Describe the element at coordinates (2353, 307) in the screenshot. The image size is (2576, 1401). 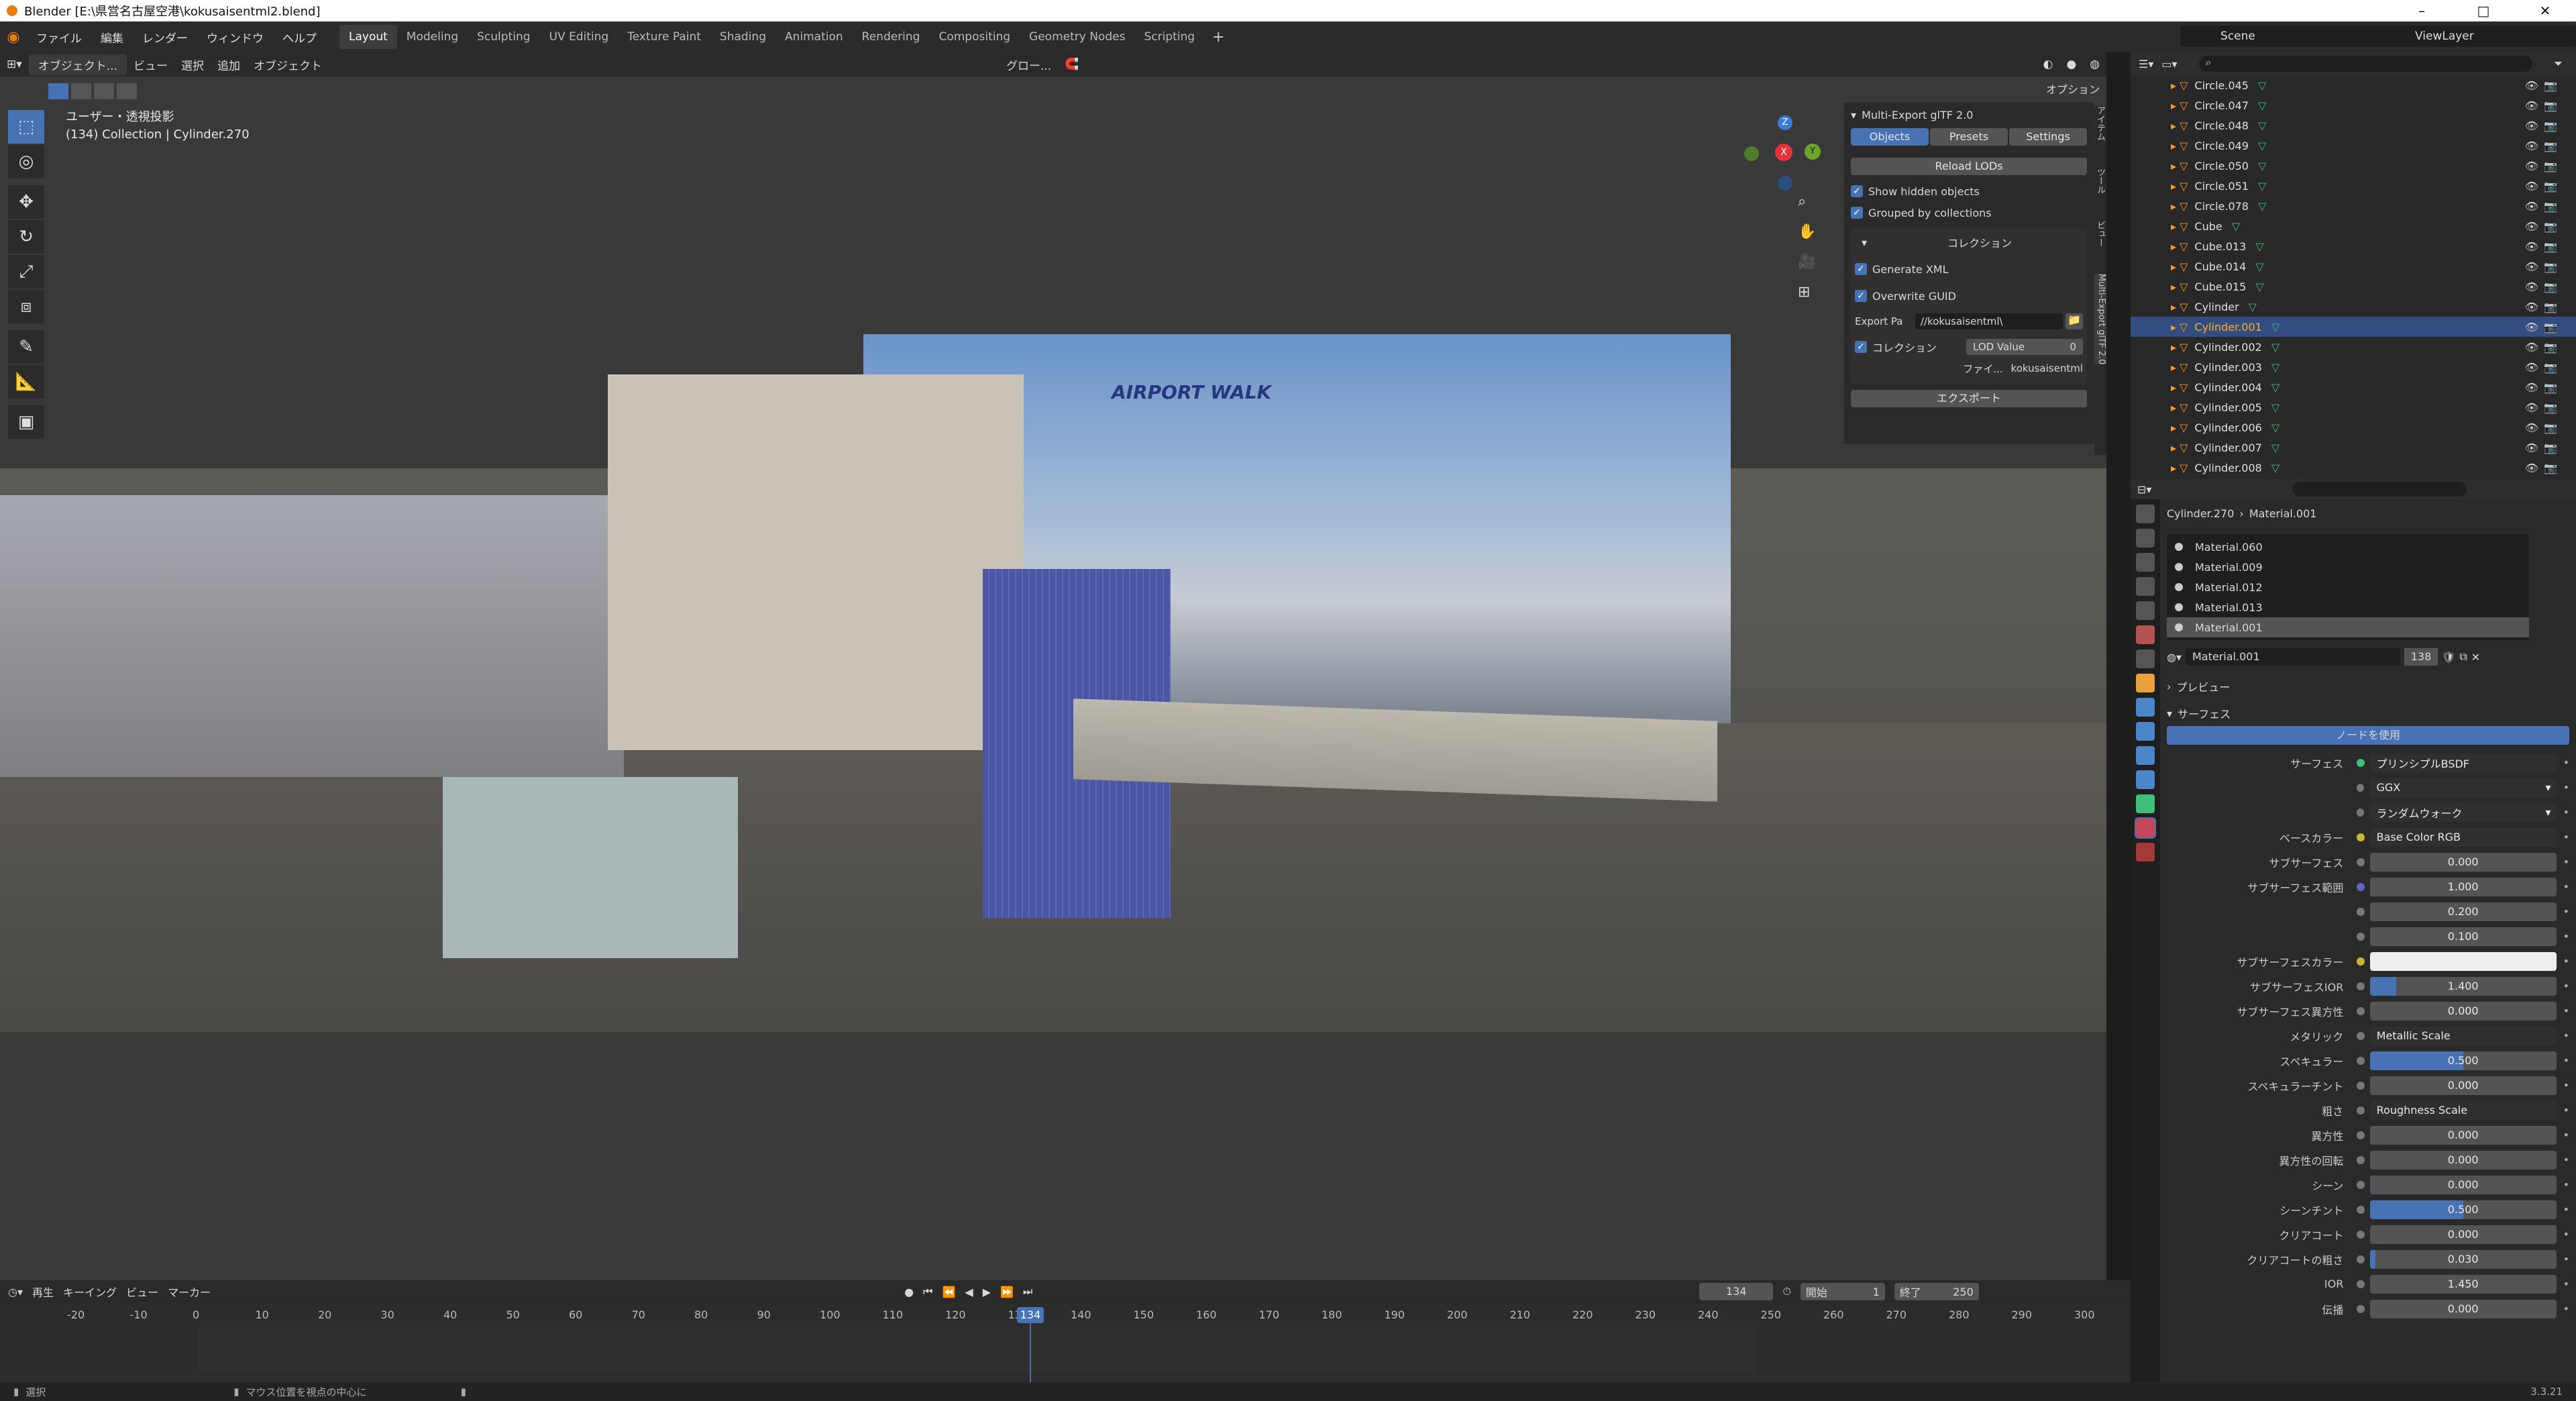
I see `outliner-row: ▸ ▽ Cylinder ▽ 👁📷` at that location.